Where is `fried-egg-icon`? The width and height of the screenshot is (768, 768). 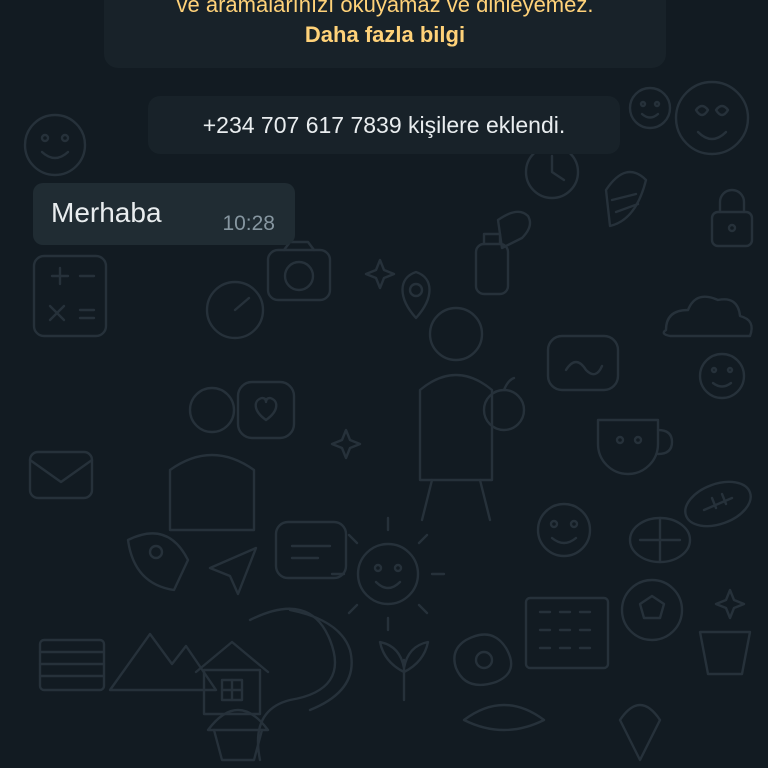
fried-egg-icon is located at coordinates (483, 660).